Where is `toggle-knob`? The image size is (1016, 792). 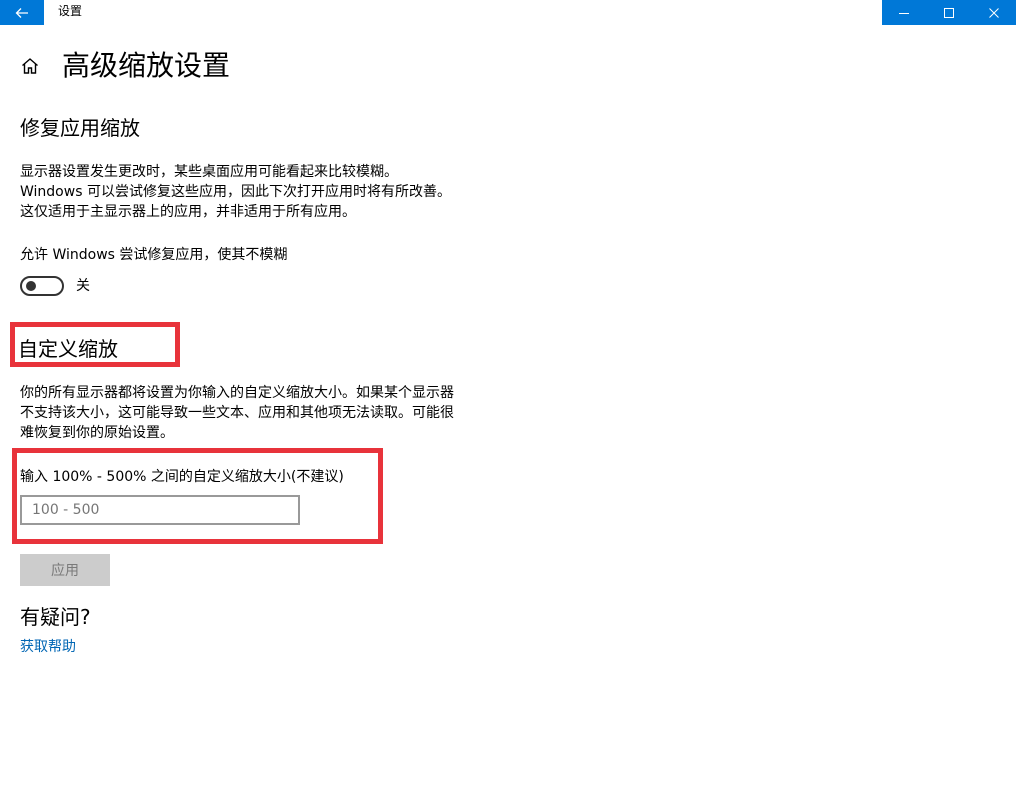 toggle-knob is located at coordinates (31, 286).